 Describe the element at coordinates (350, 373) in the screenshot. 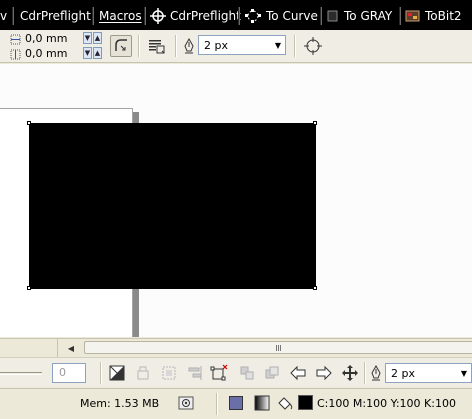

I see `move-arrows-icon` at that location.